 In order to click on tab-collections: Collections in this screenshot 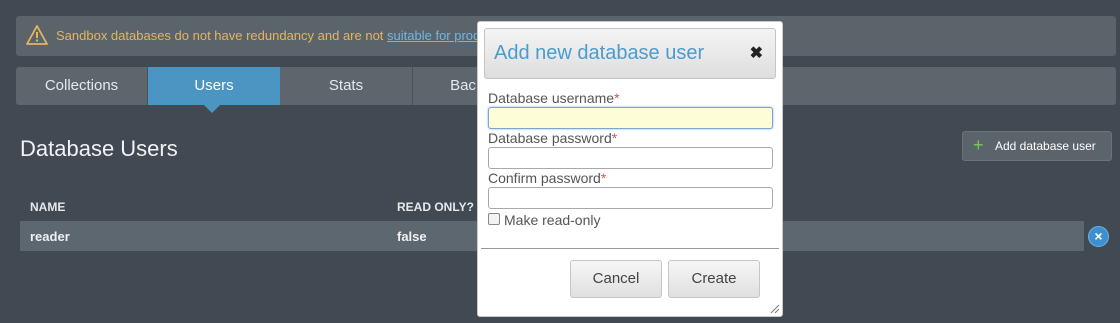, I will do `click(82, 86)`.